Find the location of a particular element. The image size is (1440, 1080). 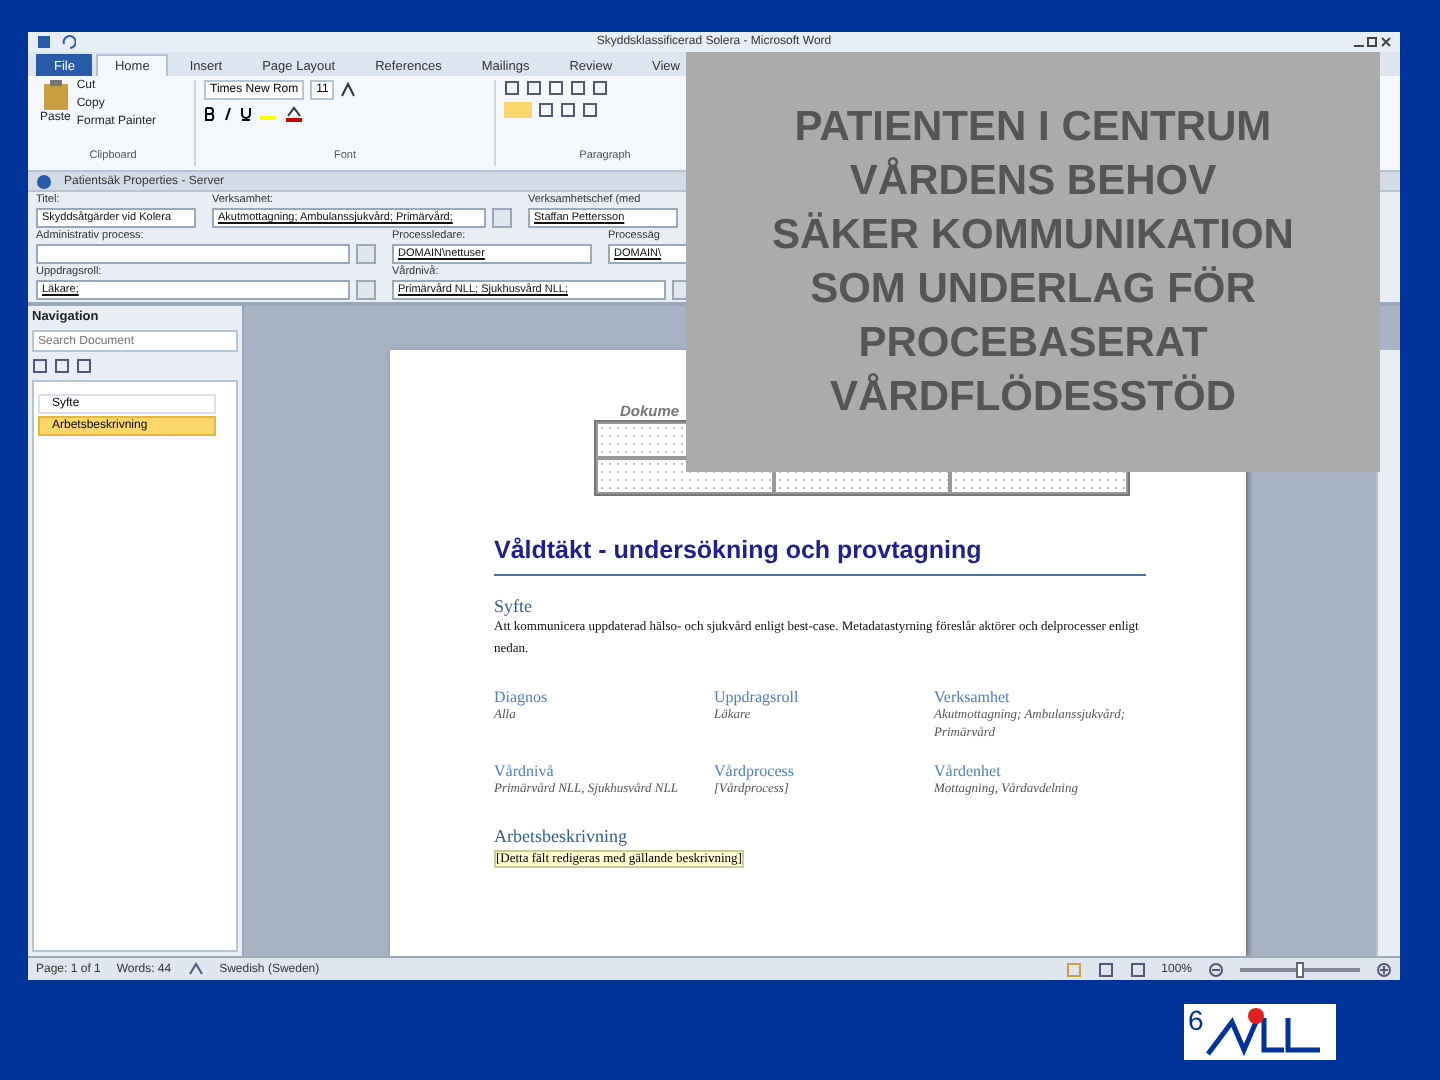

zoom-out-icon is located at coordinates (1216, 969).